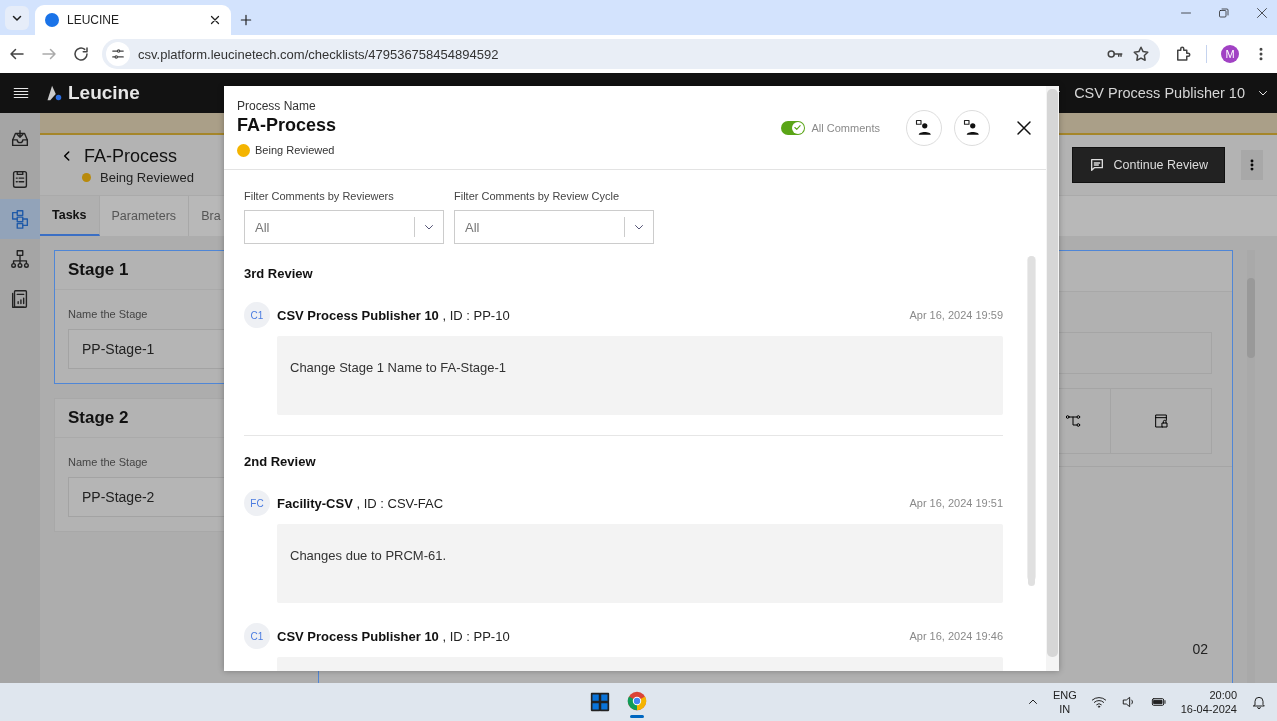 The width and height of the screenshot is (1277, 721). What do you see at coordinates (537, 196) in the screenshot?
I see `filter-label: Filter Comments by Review Cycle` at bounding box center [537, 196].